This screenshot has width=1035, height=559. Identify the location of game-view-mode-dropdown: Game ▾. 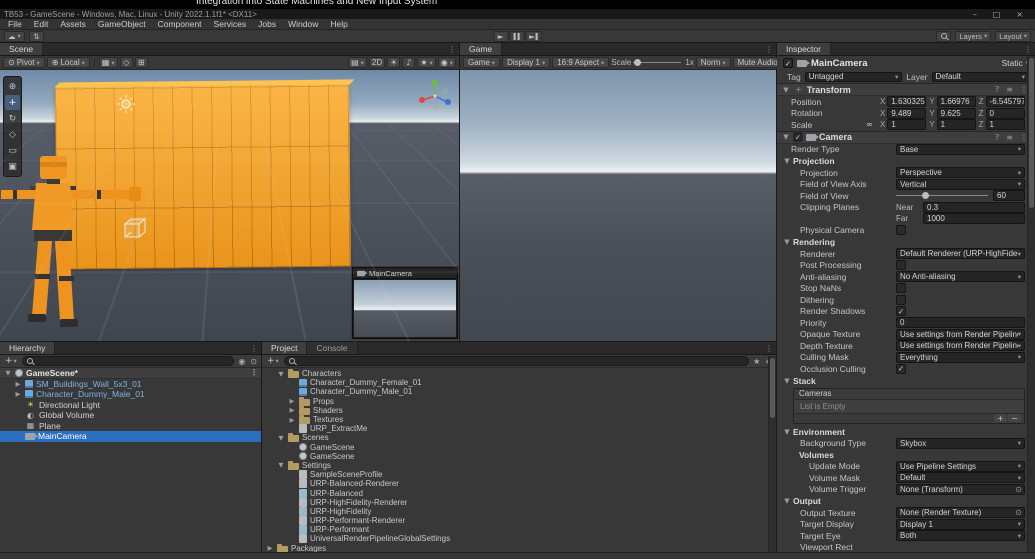
(482, 62).